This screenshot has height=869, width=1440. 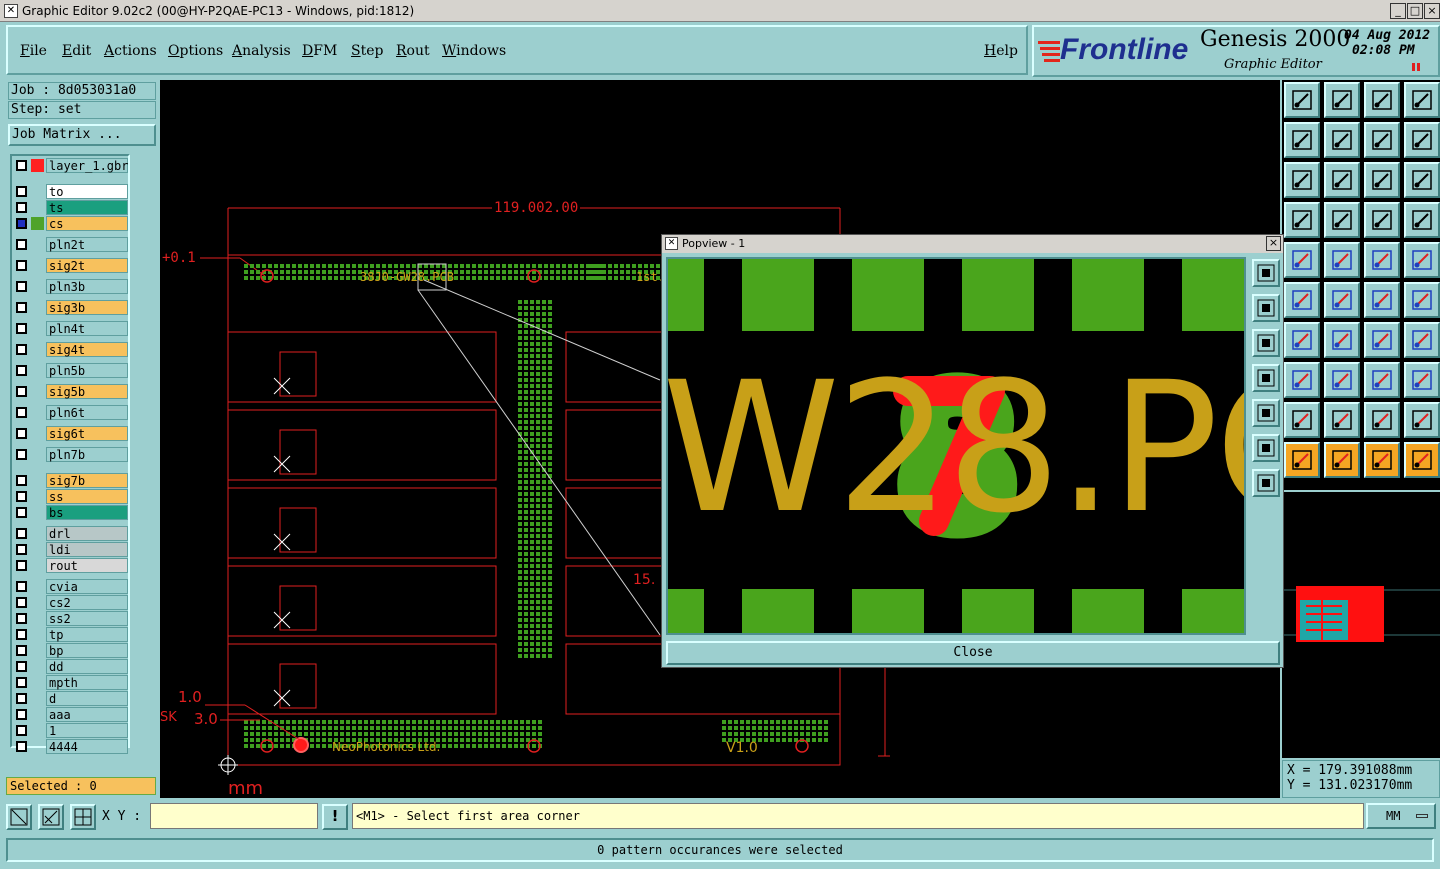 I want to click on popview-close-button: Close, so click(x=973, y=653).